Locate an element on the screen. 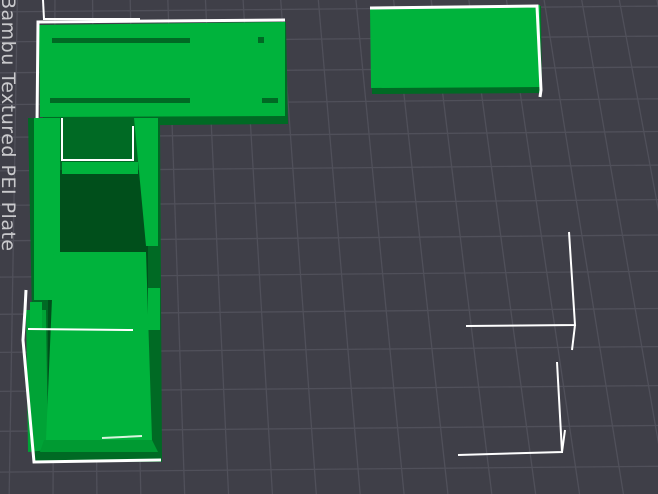 The height and width of the screenshot is (494, 658). part-u-channel-left-wall-lower is located at coordinates (37, 381).